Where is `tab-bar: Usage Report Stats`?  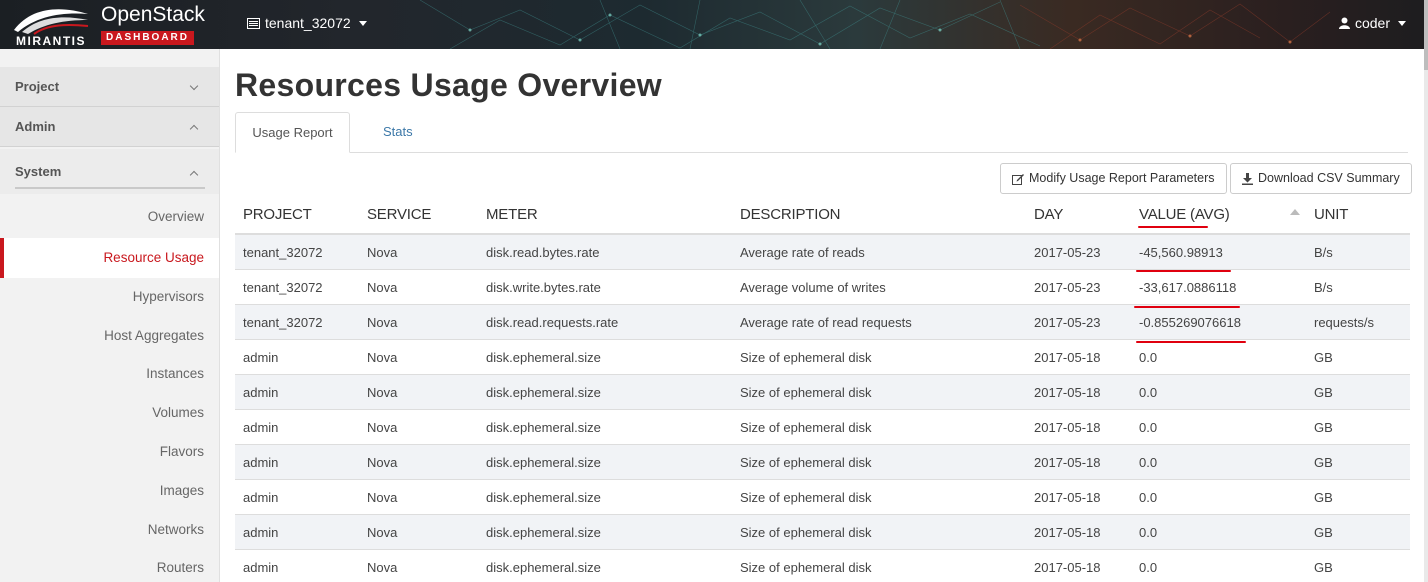
tab-bar: Usage Report Stats is located at coordinates (821, 132).